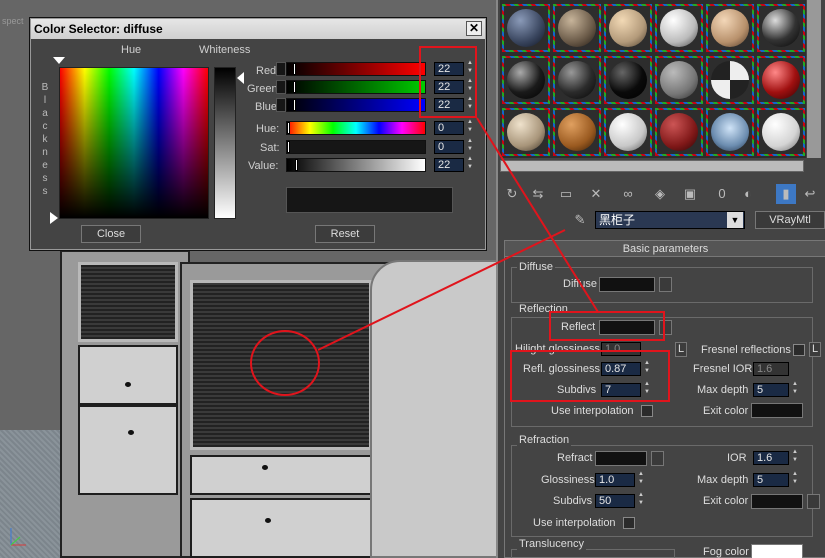 The image size is (825, 558). I want to click on blue-slider, so click(356, 105).